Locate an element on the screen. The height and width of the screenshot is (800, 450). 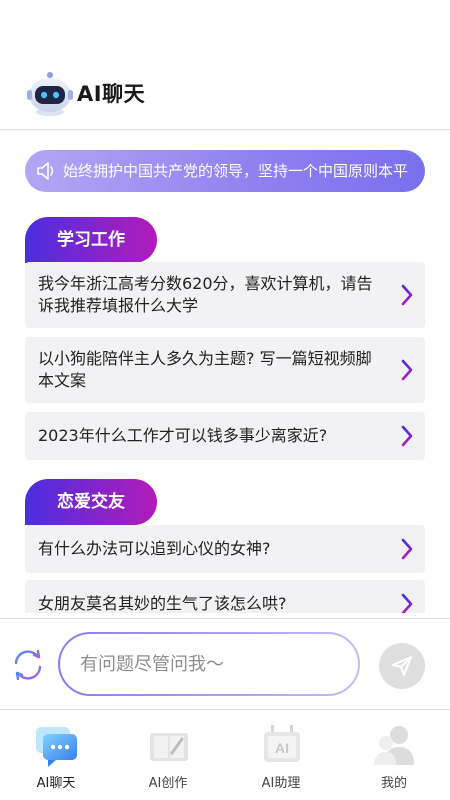
tab-ai-create: AI创作 is located at coordinates (168, 755).